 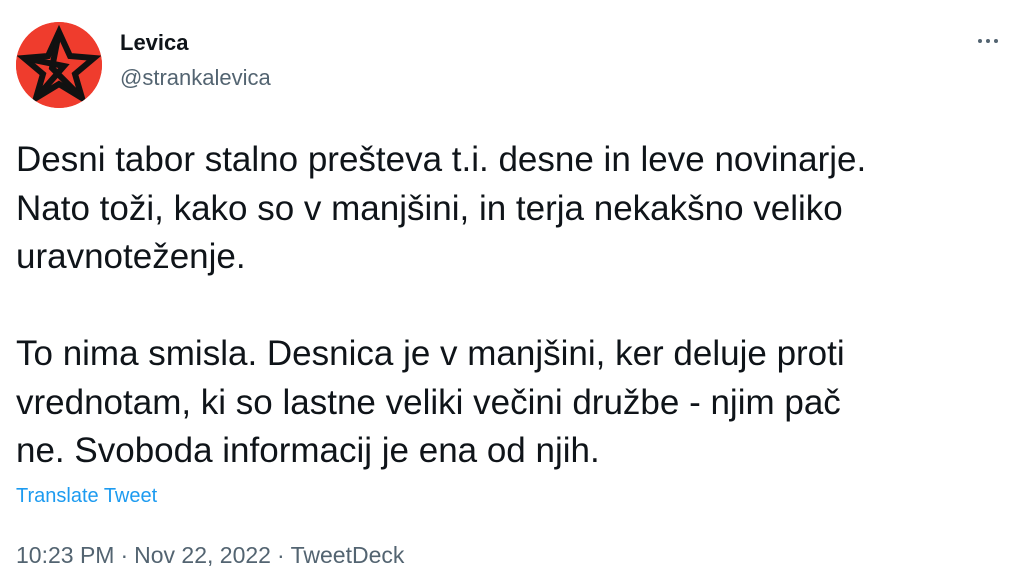 What do you see at coordinates (308, 450) in the screenshot?
I see `tweet-line: ne. Svoboda informacij je ena od njih.` at bounding box center [308, 450].